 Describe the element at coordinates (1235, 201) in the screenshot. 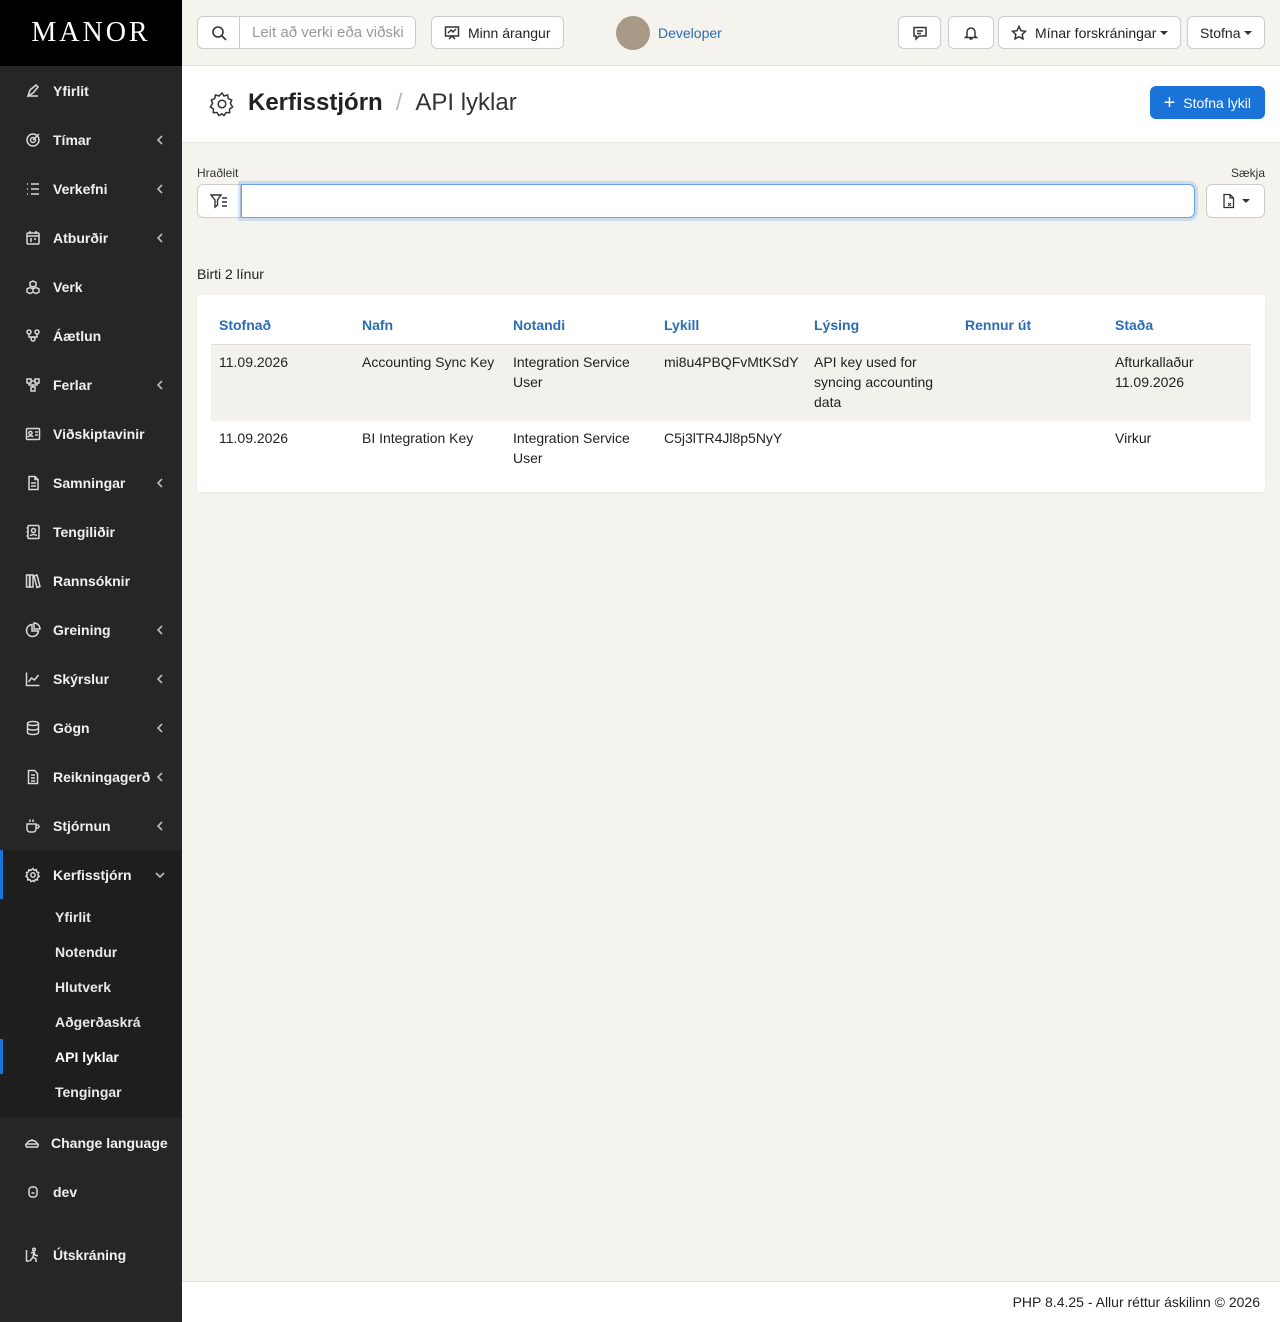

I see `export-dropdown` at that location.